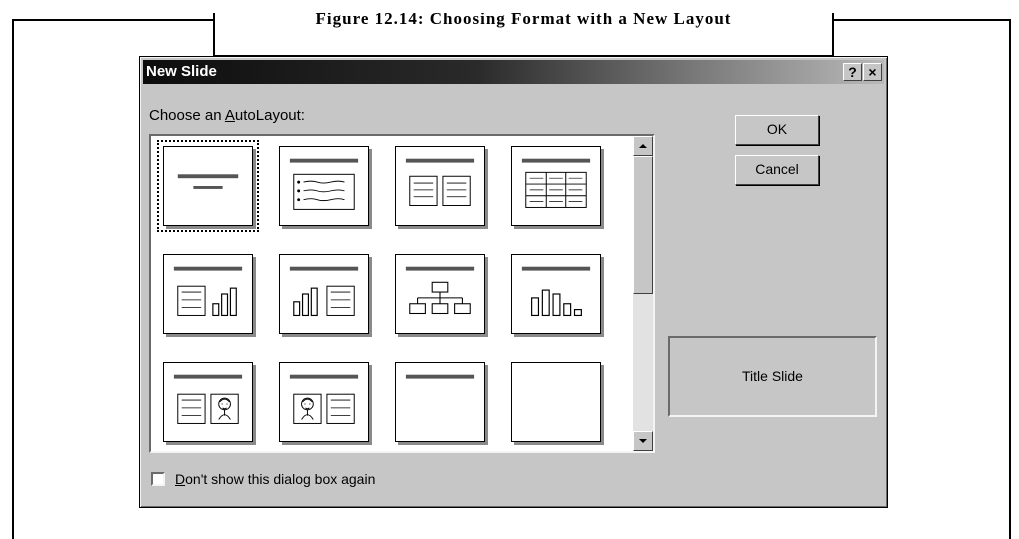 The image size is (1019, 539). I want to click on dialog-title: New Slide, so click(181, 71).